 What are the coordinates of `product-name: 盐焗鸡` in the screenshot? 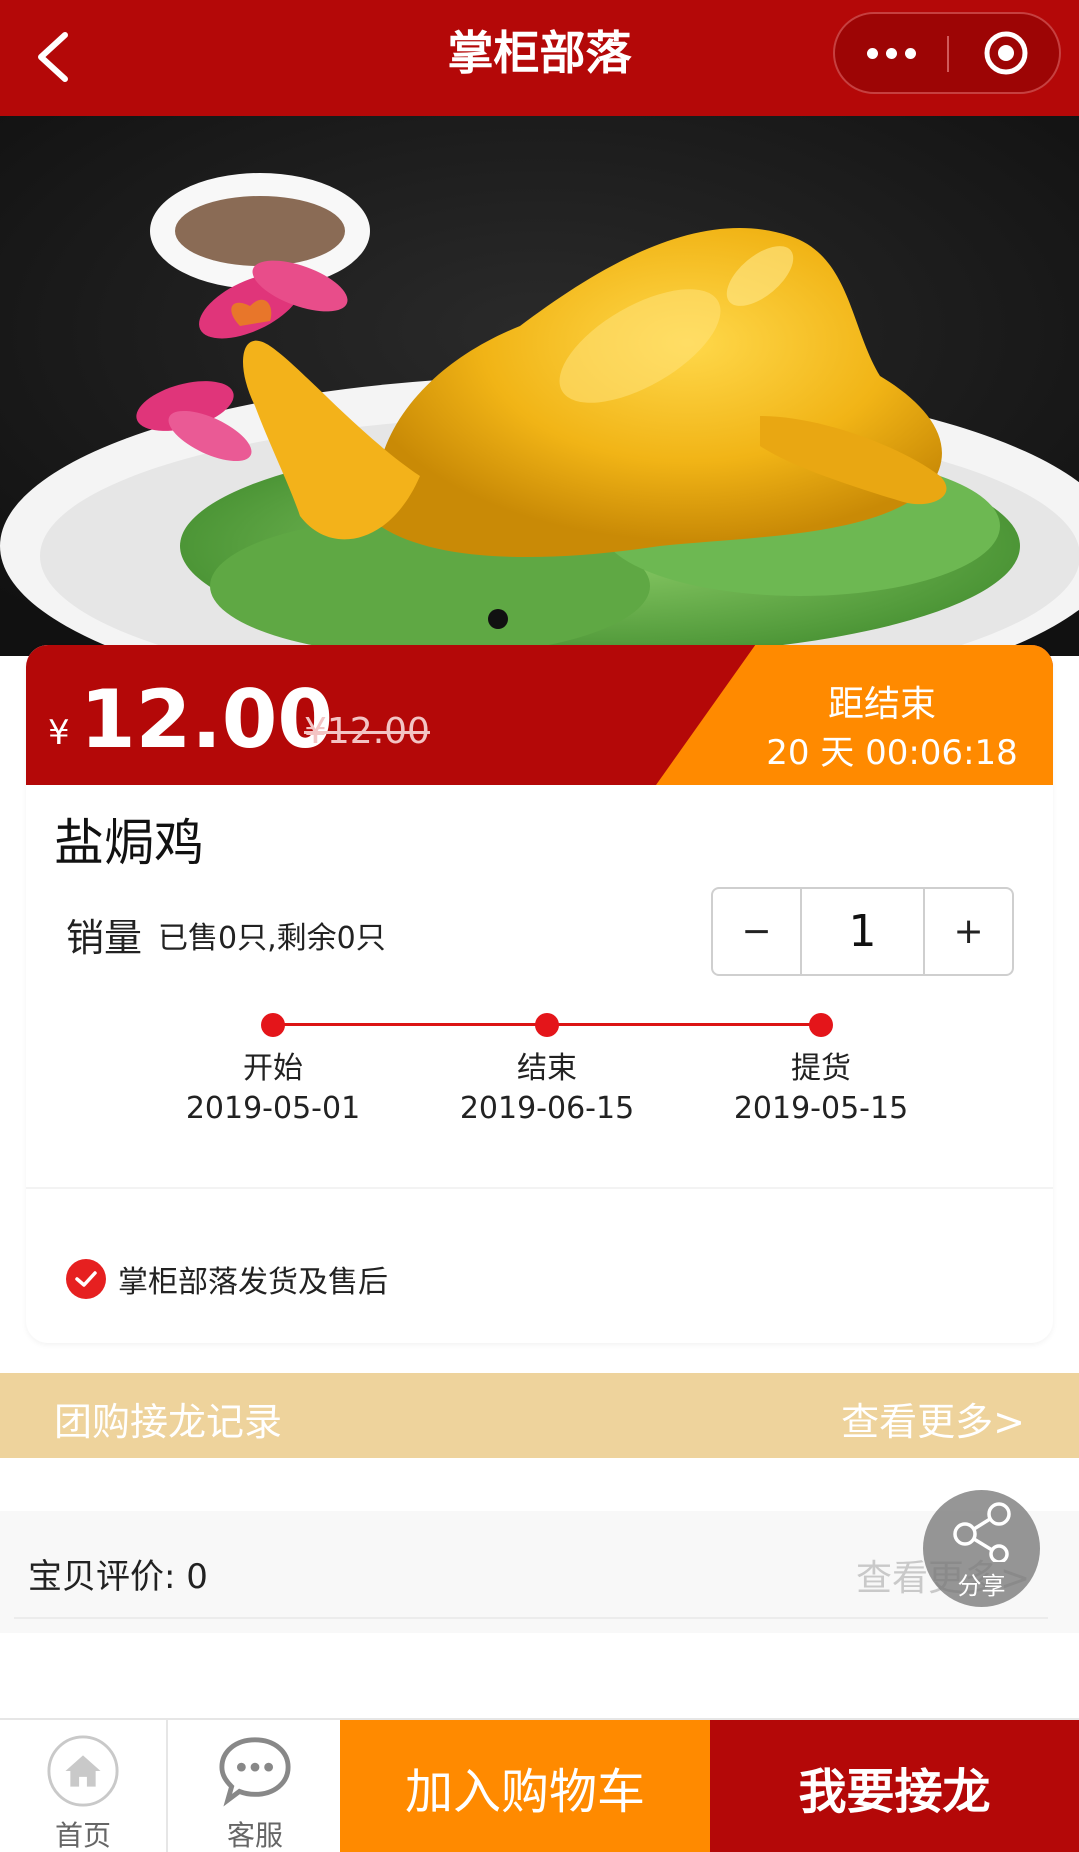 It's located at (129, 843).